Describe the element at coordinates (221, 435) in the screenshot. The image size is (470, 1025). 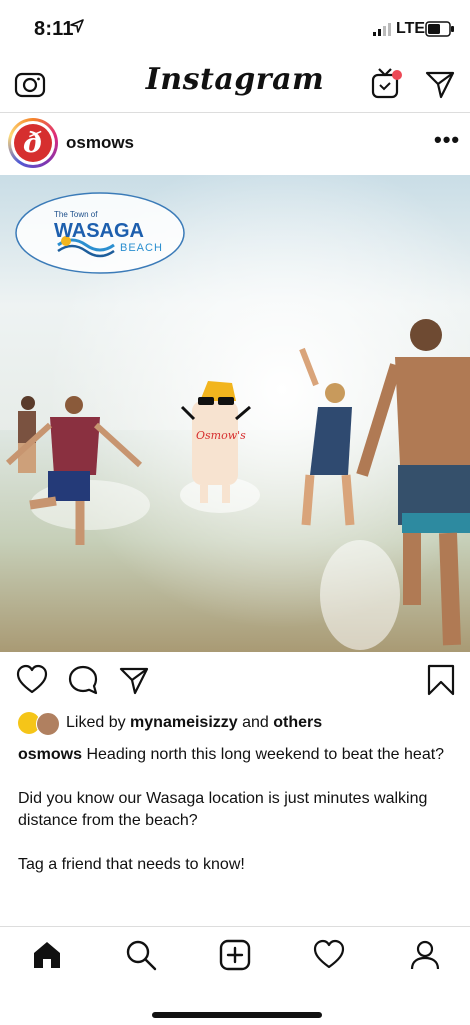
I see `mascot-text: Osmow's` at that location.